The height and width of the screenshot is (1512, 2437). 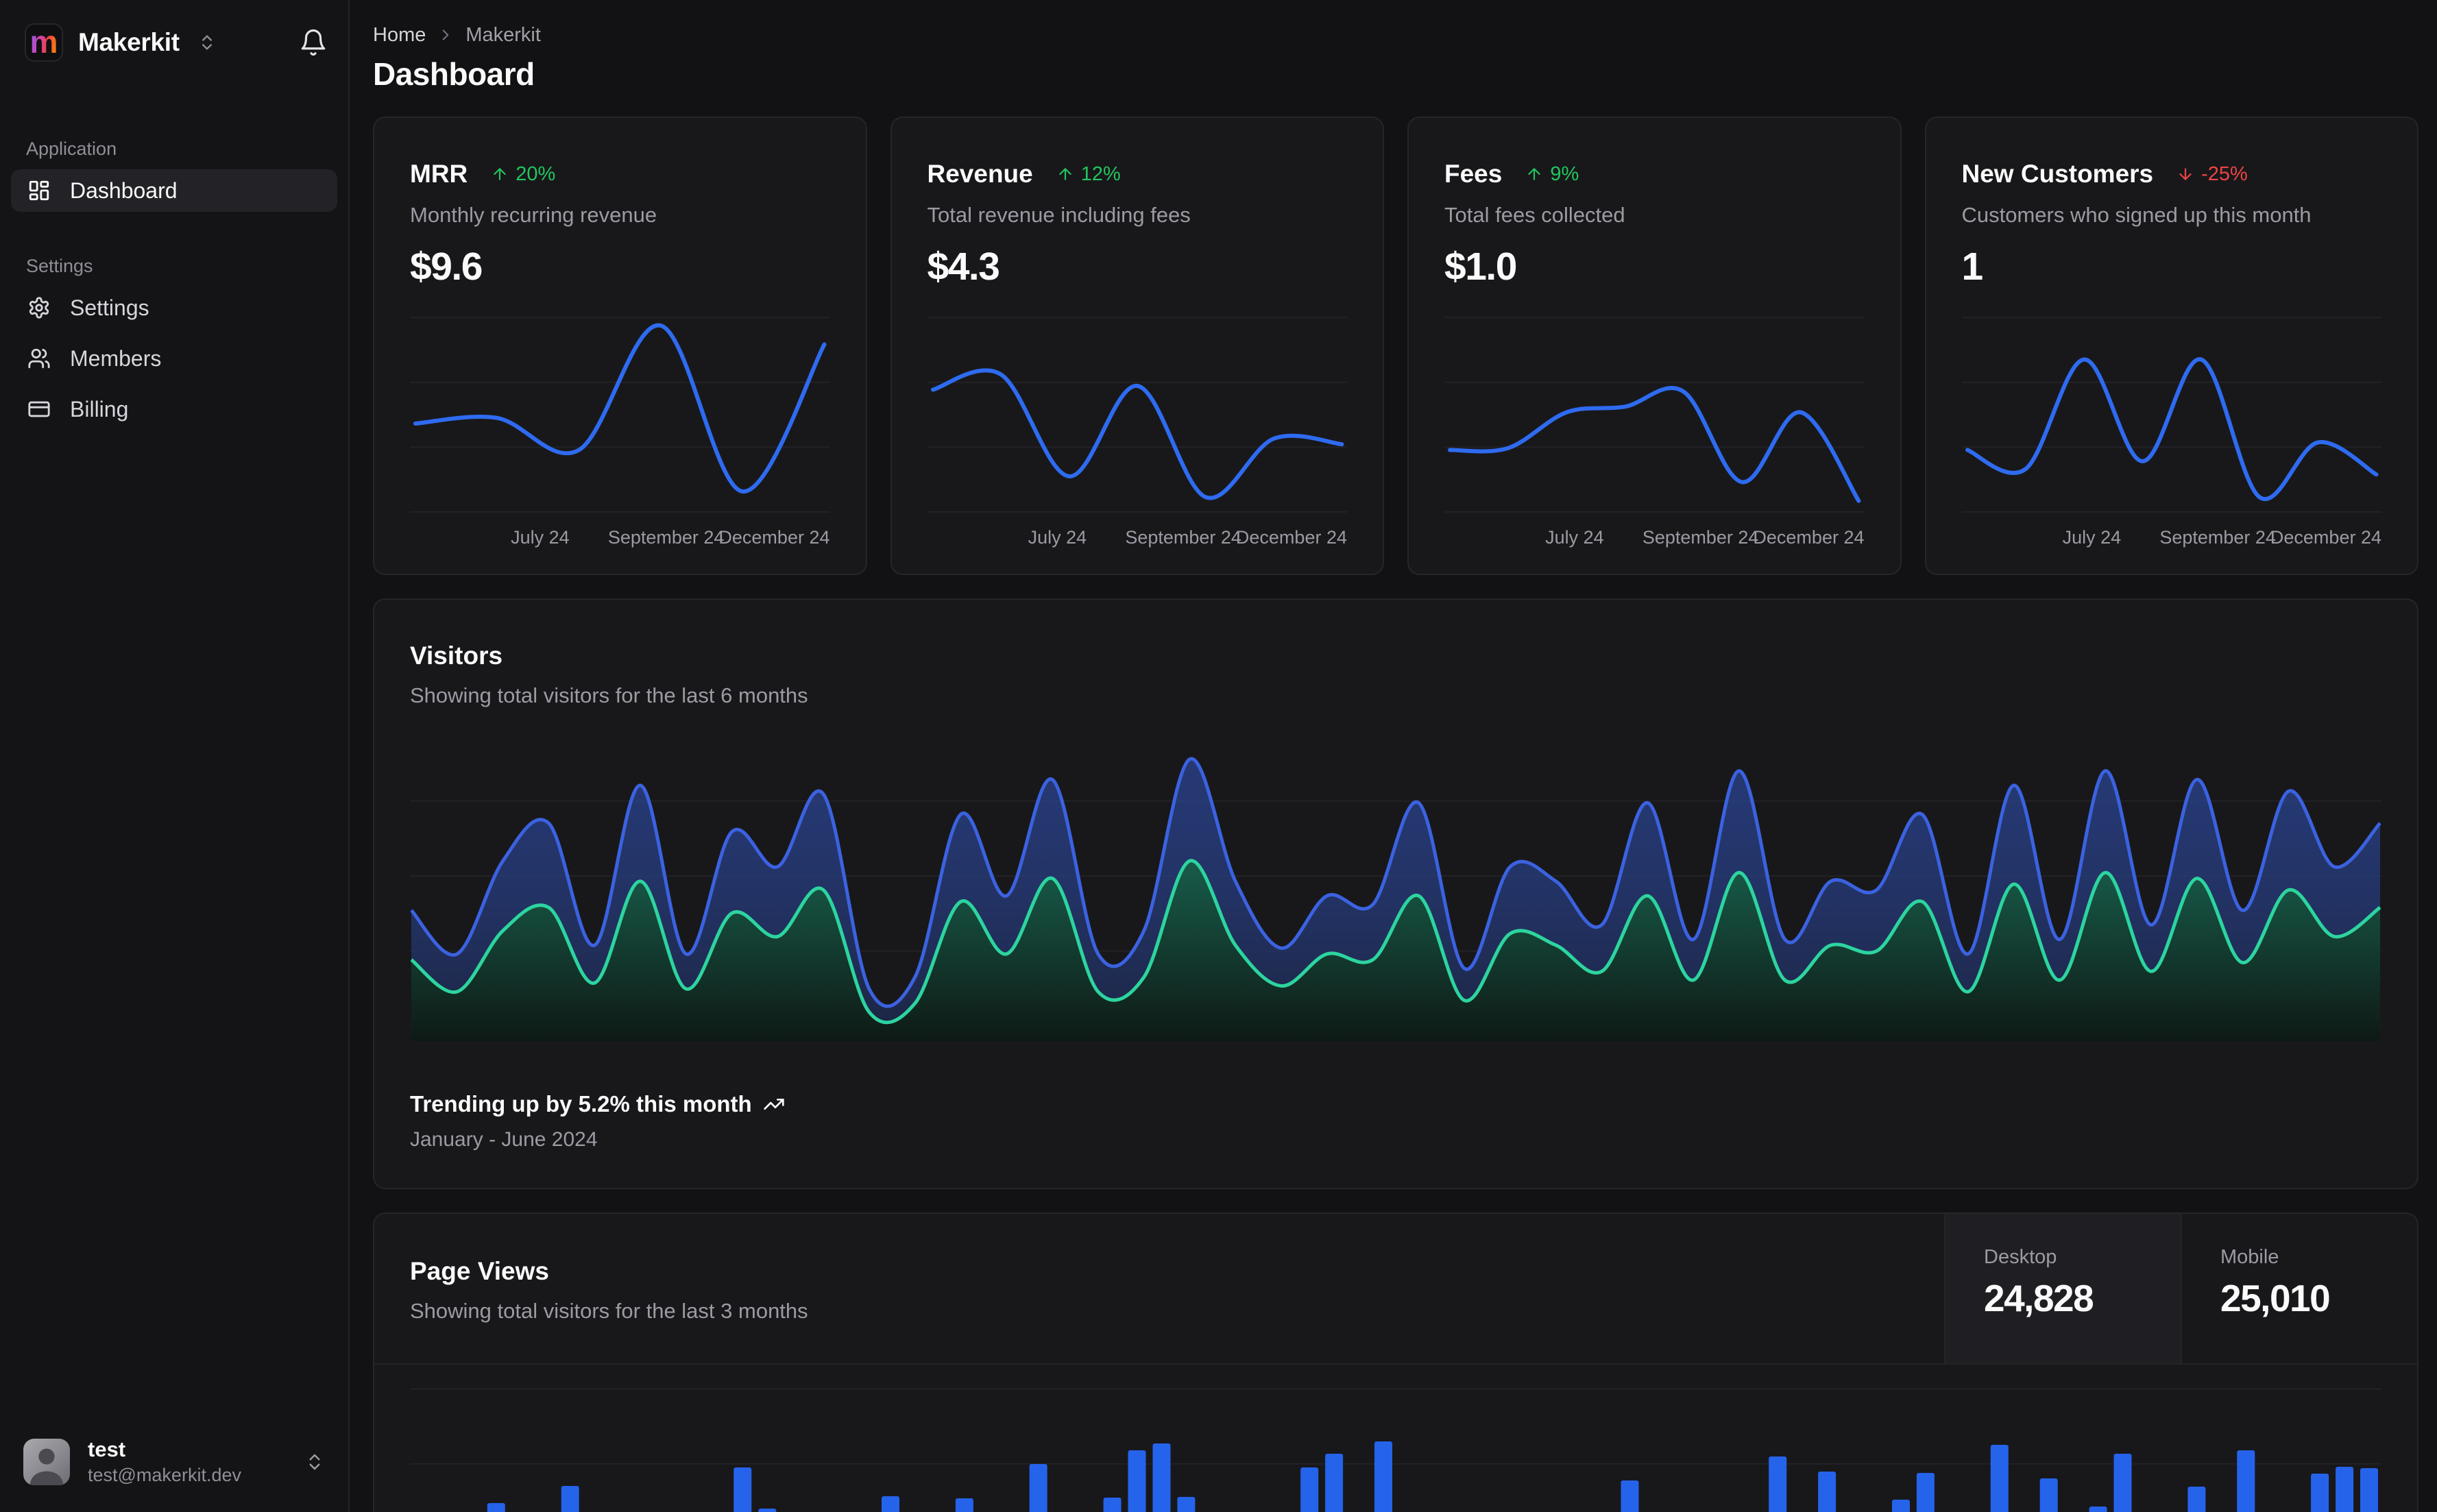 What do you see at coordinates (107, 1449) in the screenshot?
I see `user-name: test` at bounding box center [107, 1449].